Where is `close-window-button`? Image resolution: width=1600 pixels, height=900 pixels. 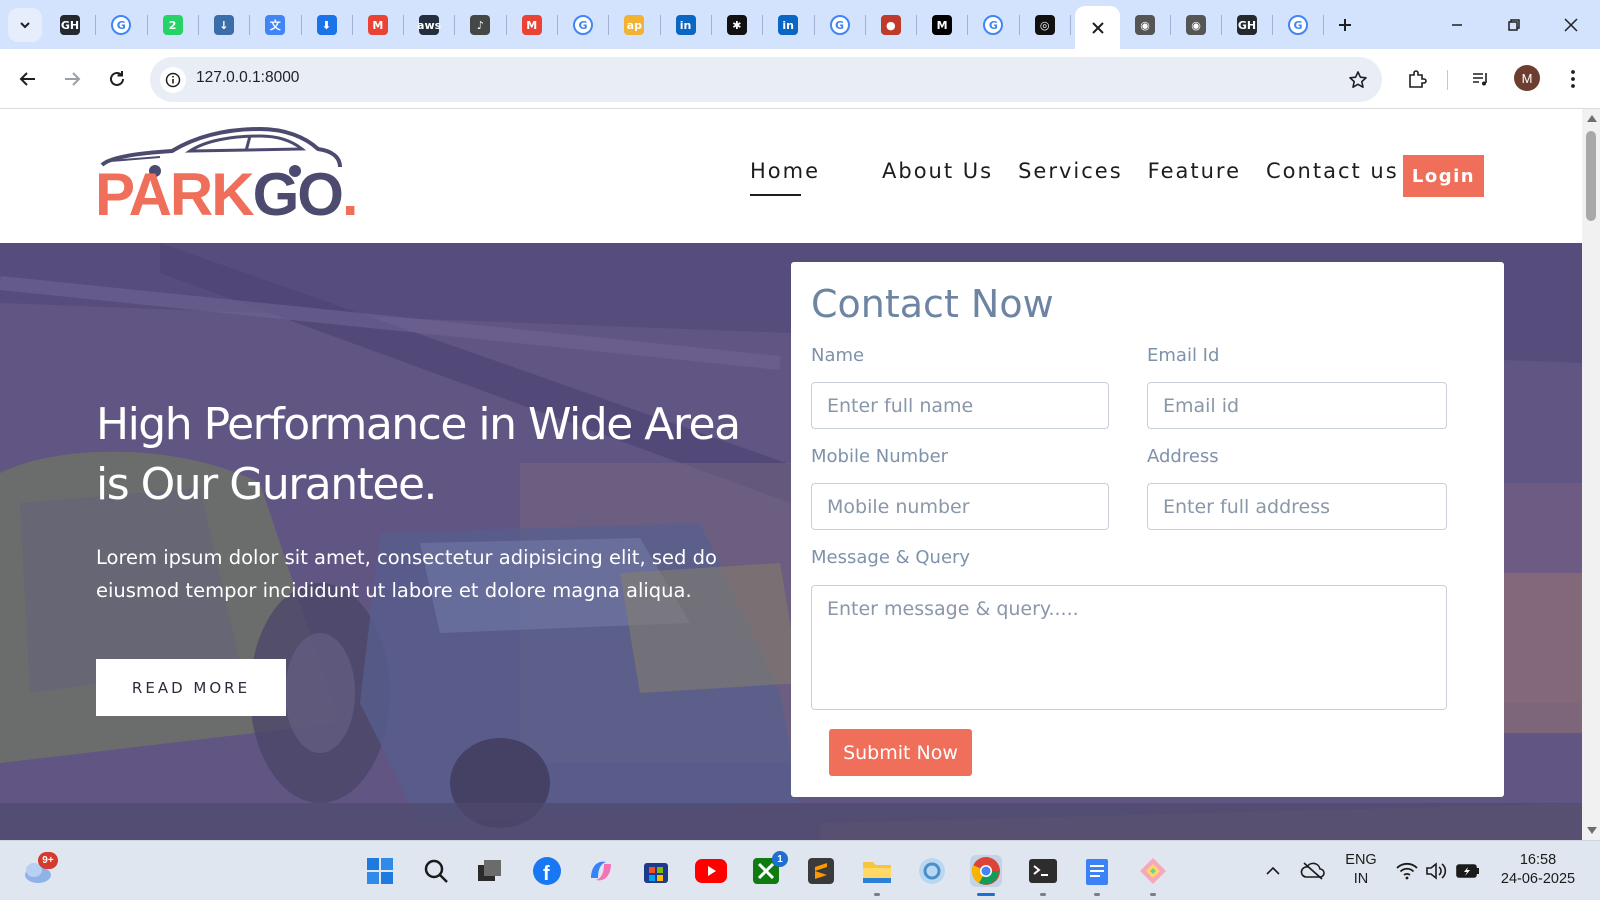
close-window-button is located at coordinates (1571, 25).